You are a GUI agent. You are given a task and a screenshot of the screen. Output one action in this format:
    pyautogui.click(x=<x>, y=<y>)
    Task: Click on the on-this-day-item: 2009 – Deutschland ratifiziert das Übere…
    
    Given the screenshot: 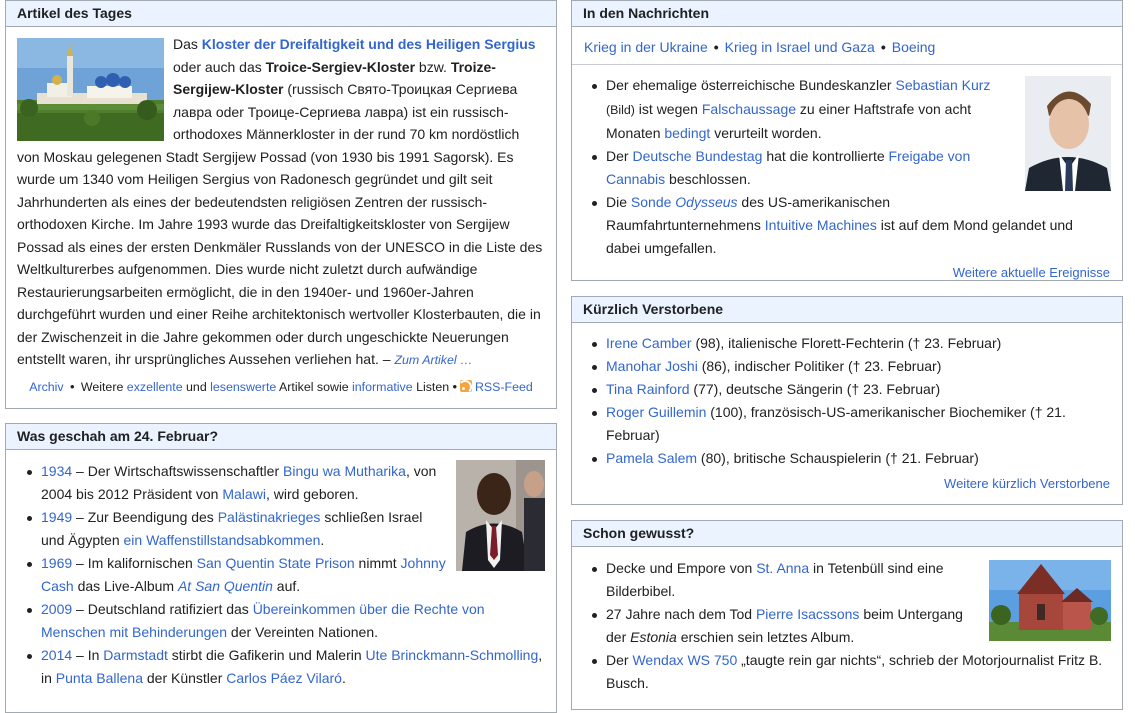 What is the action you would take?
    pyautogui.click(x=286, y=621)
    